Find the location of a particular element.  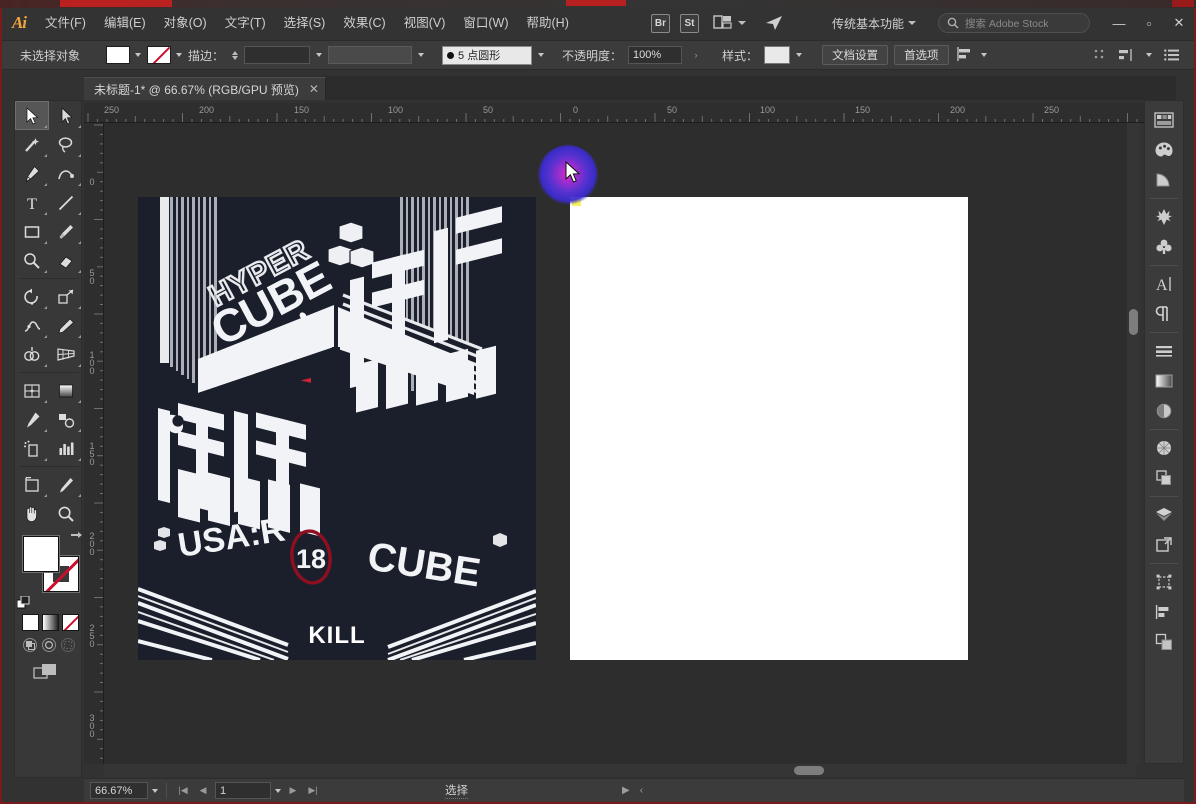

paragraph-panel-icon is located at coordinates (1164, 314).